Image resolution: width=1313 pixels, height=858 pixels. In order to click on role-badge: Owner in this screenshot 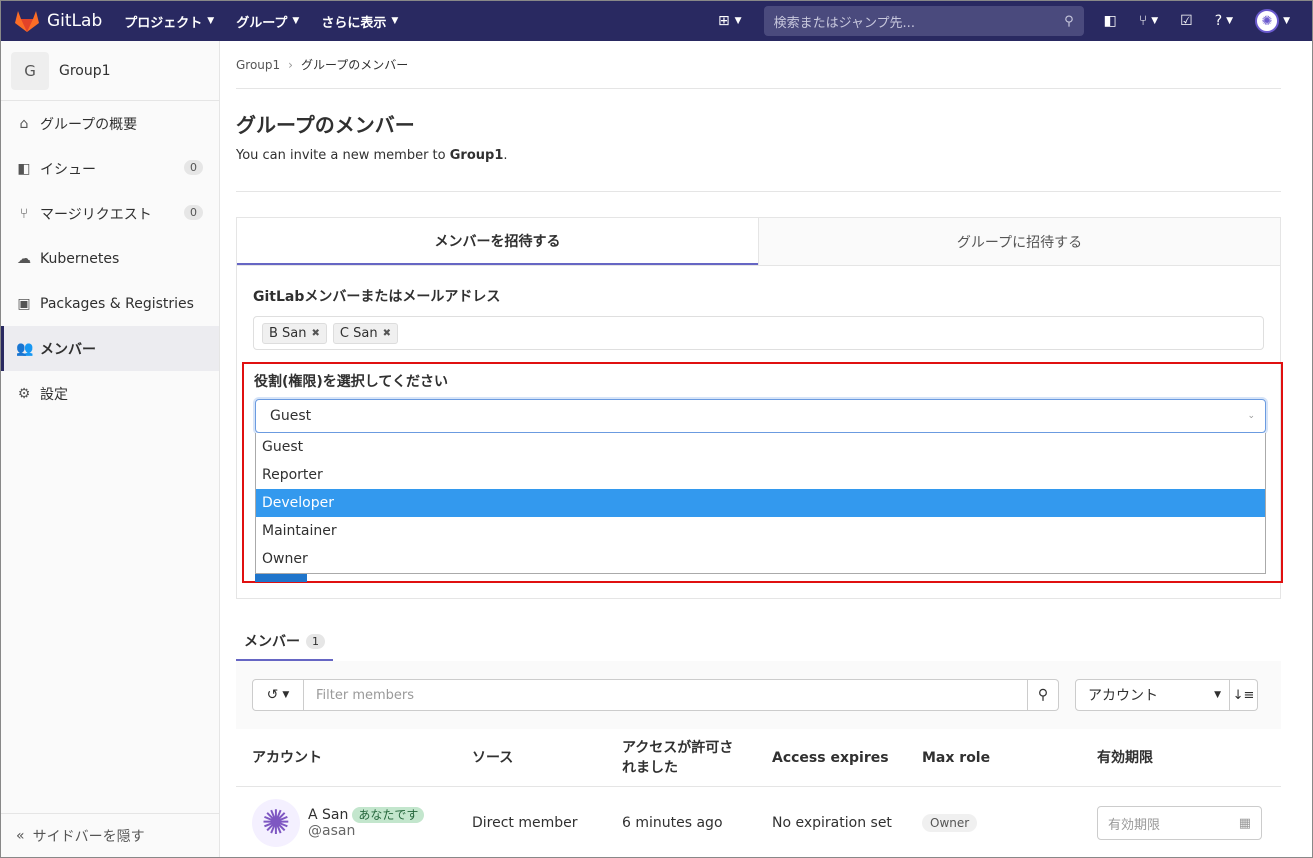, I will do `click(950, 823)`.